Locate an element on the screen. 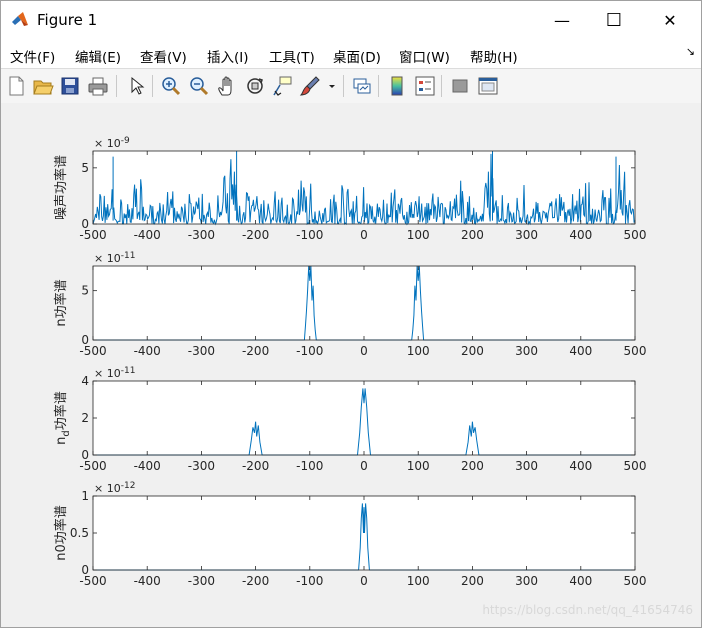 The width and height of the screenshot is (702, 628). menu-insert: 插入(I) is located at coordinates (228, 56).